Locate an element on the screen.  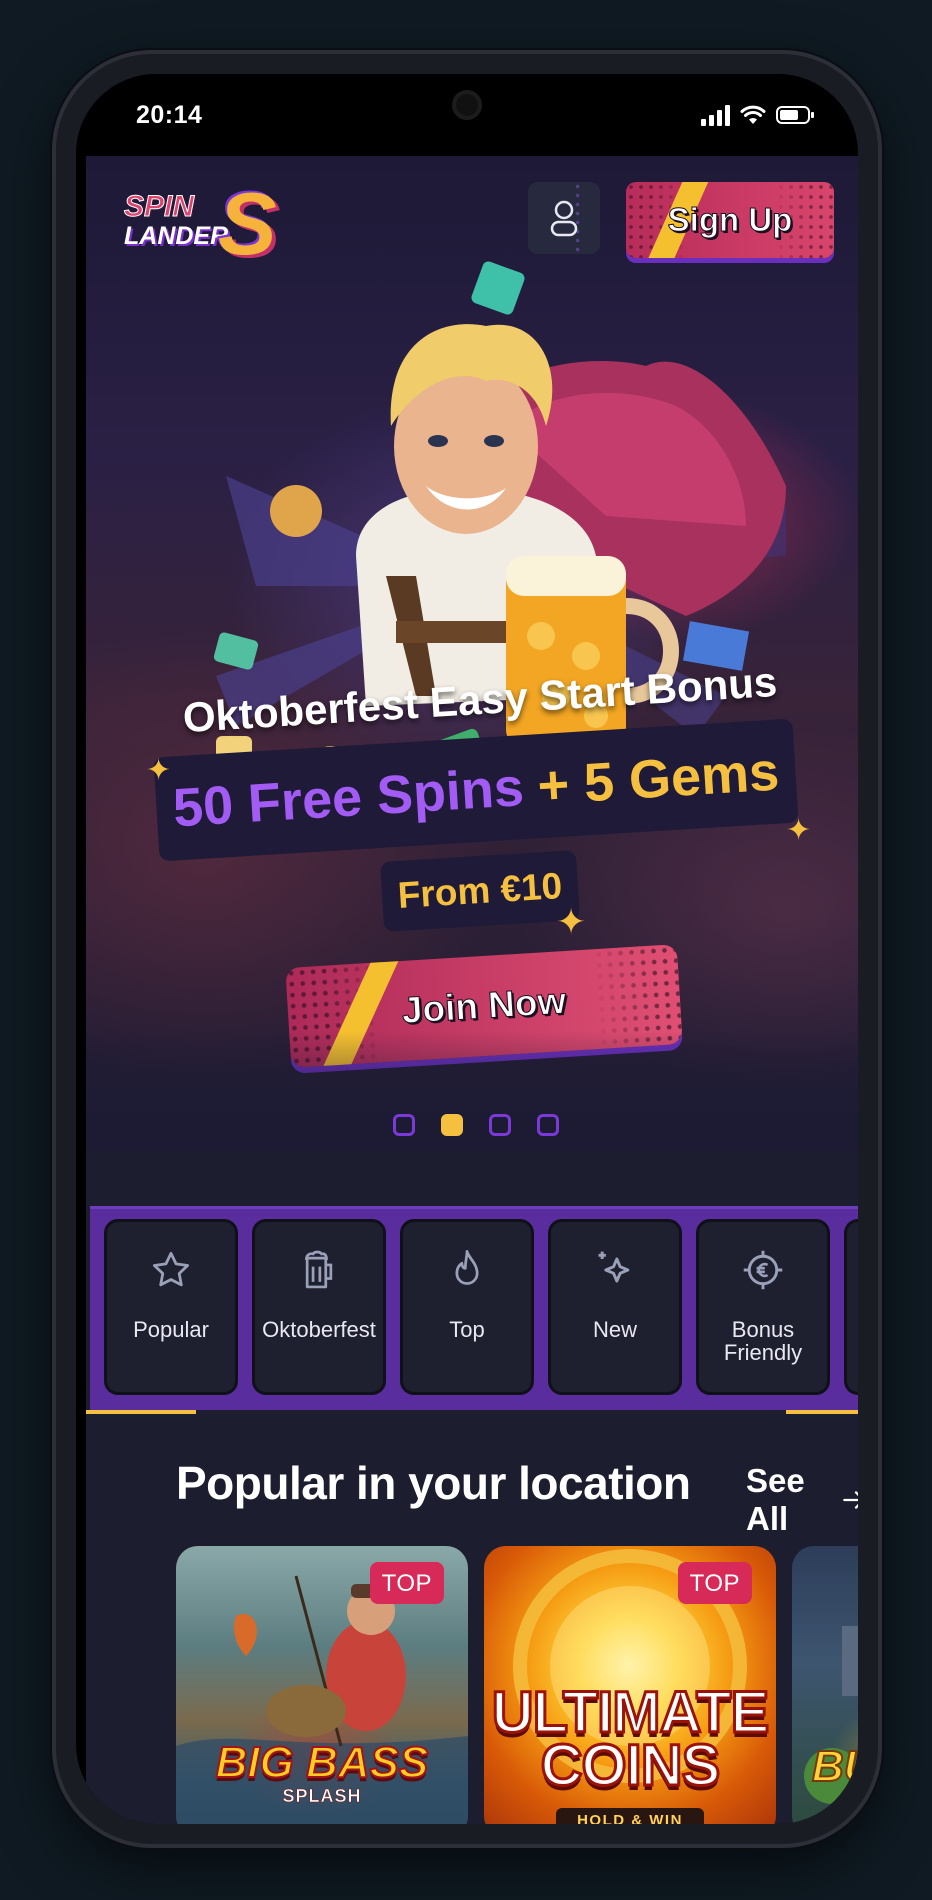
status-bar: 20:14 is located at coordinates (467, 115).